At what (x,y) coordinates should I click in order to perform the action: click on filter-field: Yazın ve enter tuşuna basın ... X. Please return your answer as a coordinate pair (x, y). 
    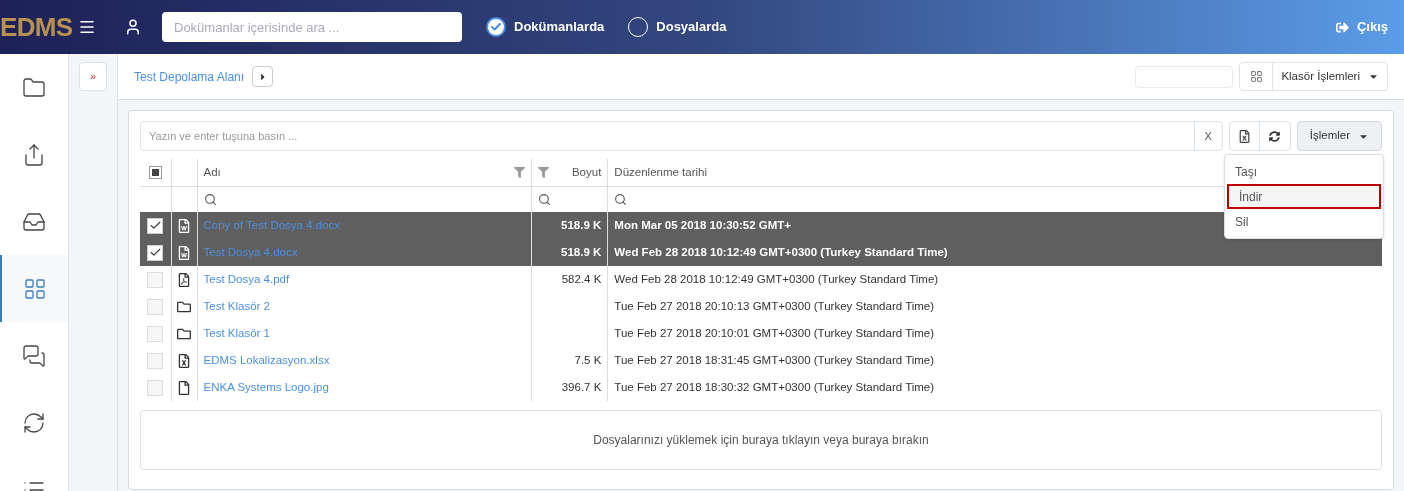
    Looking at the image, I should click on (681, 136).